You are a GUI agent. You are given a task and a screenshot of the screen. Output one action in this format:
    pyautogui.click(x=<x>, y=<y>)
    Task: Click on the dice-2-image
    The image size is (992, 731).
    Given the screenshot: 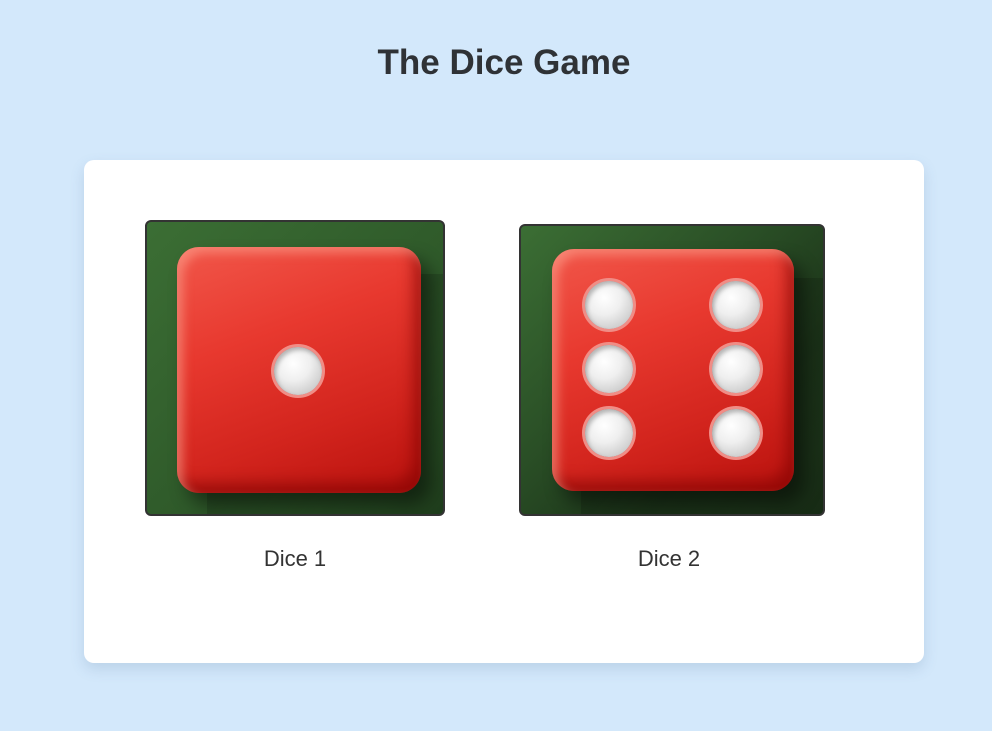 What is the action you would take?
    pyautogui.click(x=672, y=370)
    